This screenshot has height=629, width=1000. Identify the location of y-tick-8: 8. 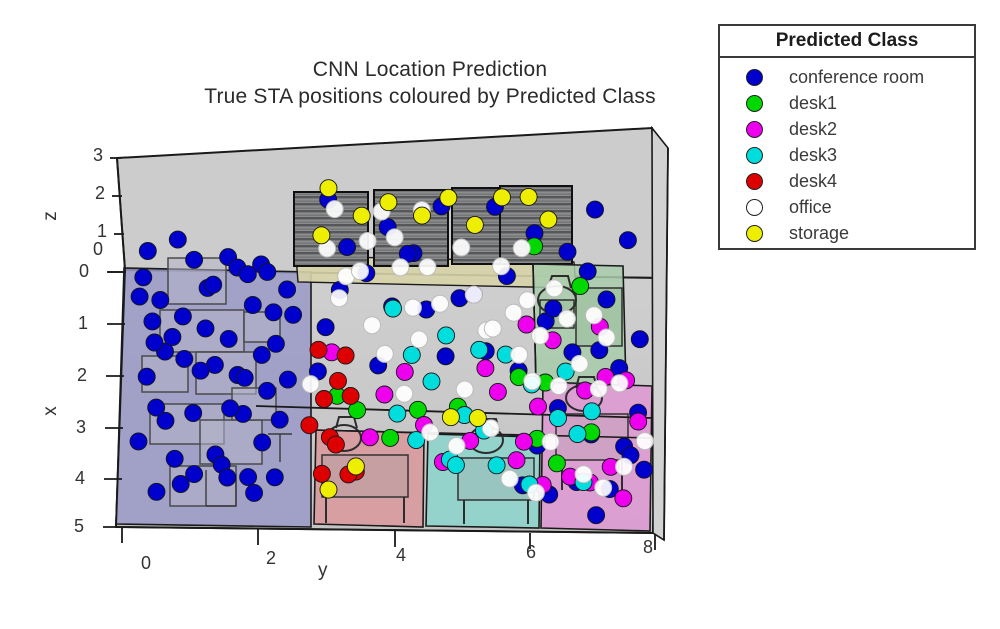
(647, 547).